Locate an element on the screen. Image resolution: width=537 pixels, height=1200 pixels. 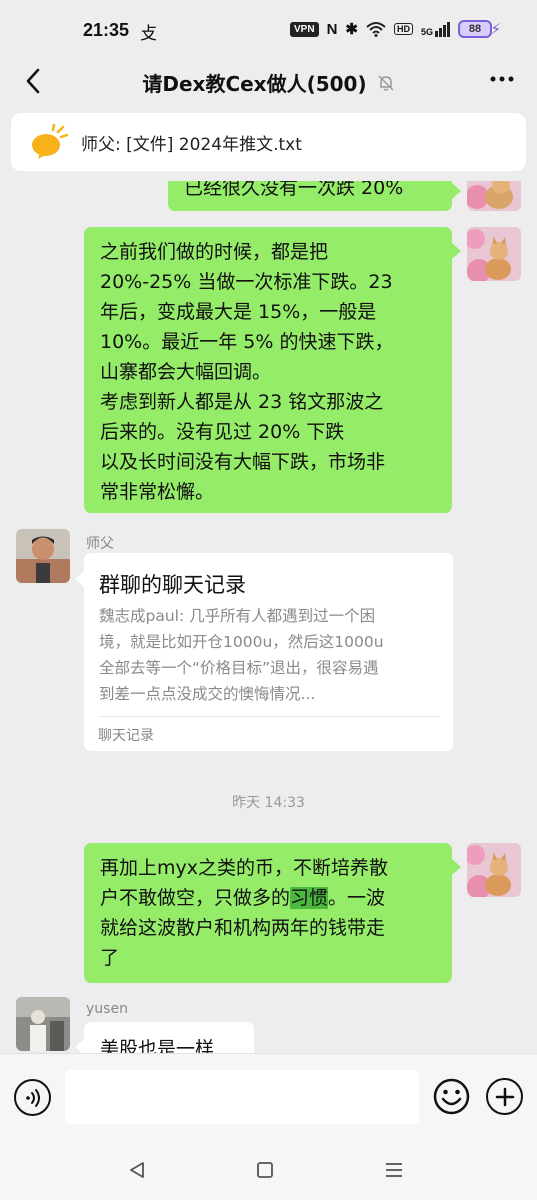
highlighted-text: 习惯 is located at coordinates (309, 898).